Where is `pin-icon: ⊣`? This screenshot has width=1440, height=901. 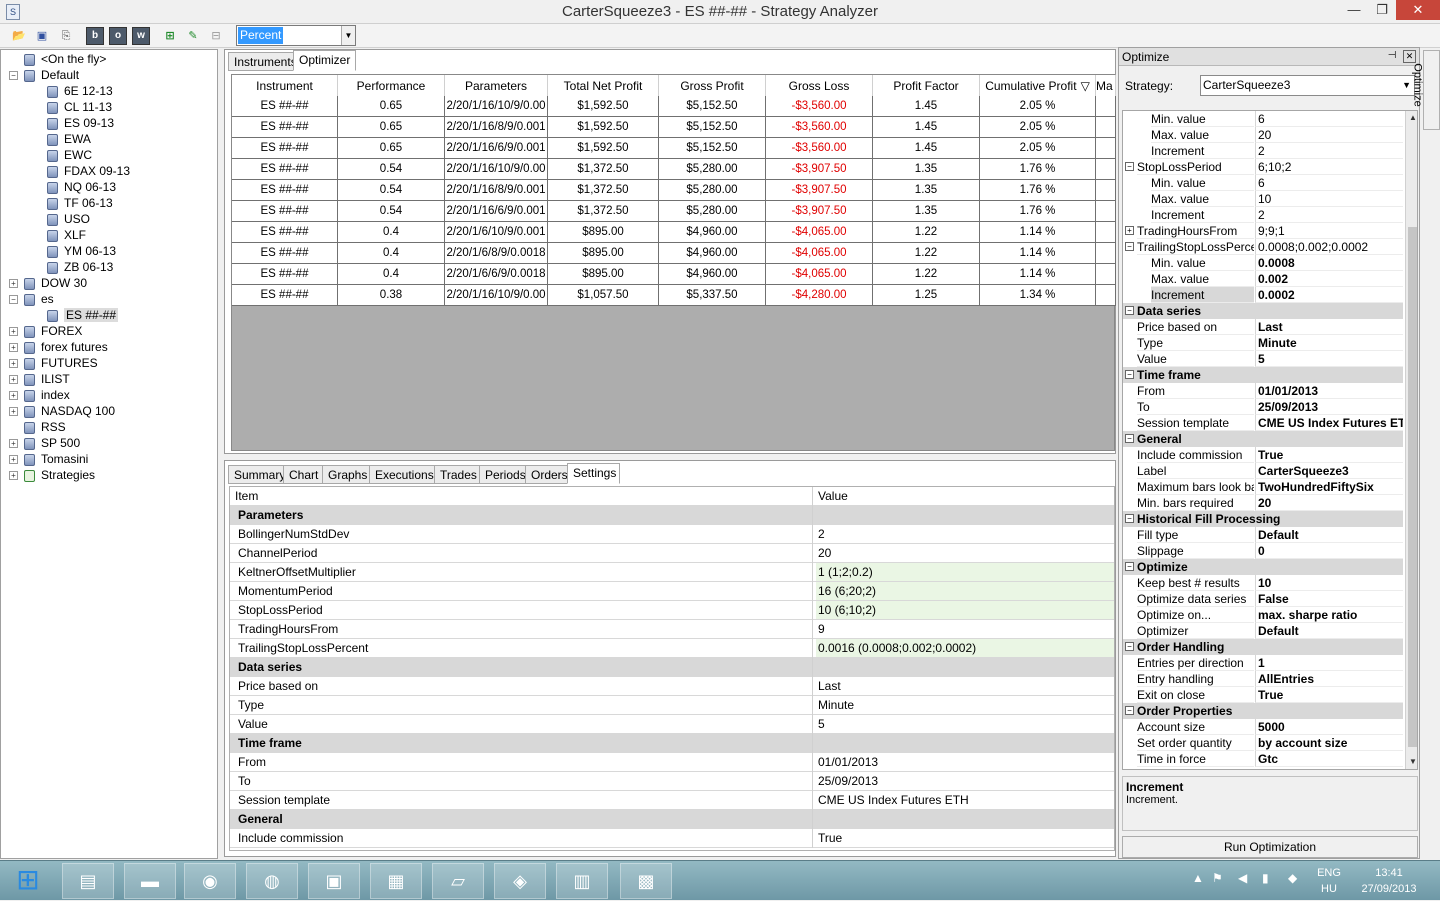 pin-icon: ⊣ is located at coordinates (1392, 56).